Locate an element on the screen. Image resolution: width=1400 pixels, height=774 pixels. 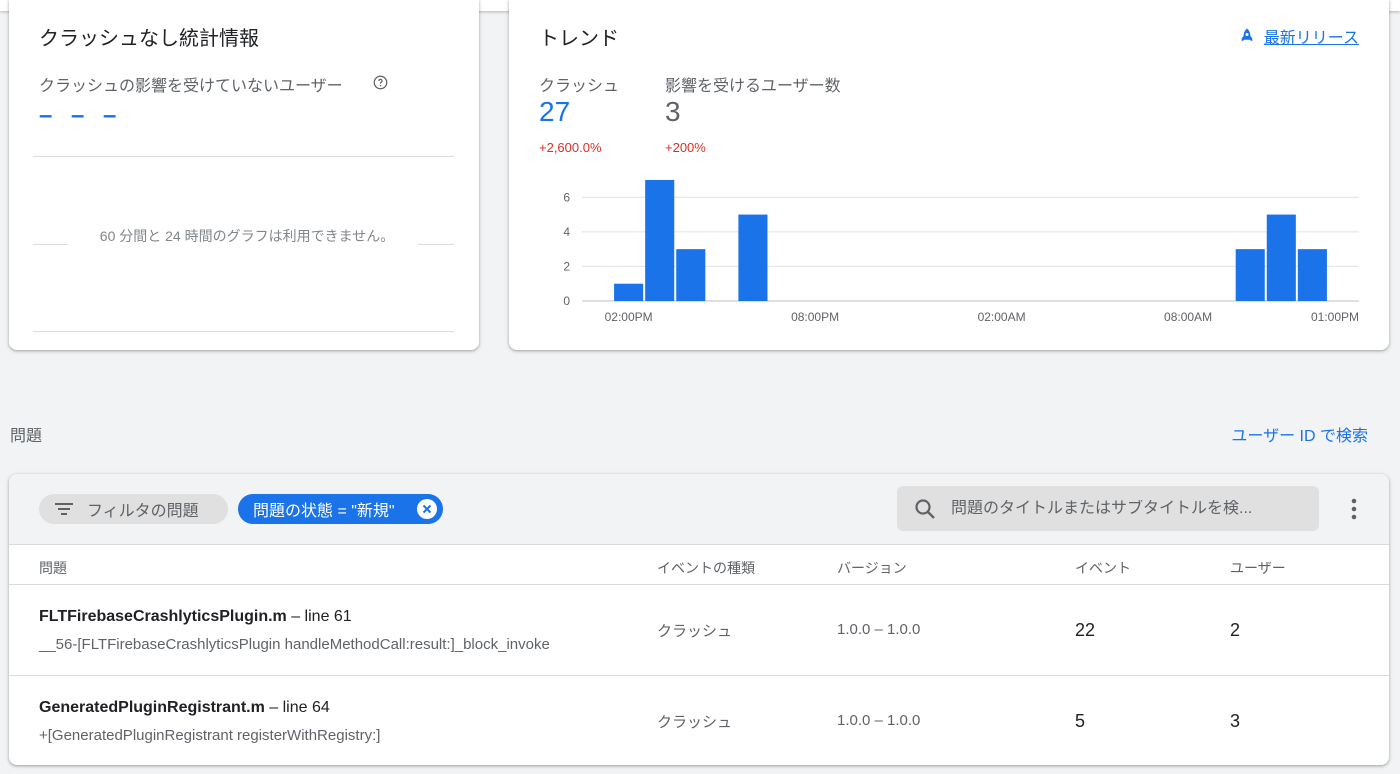
filter-issues-chip: フィルタの問題 is located at coordinates (133, 509).